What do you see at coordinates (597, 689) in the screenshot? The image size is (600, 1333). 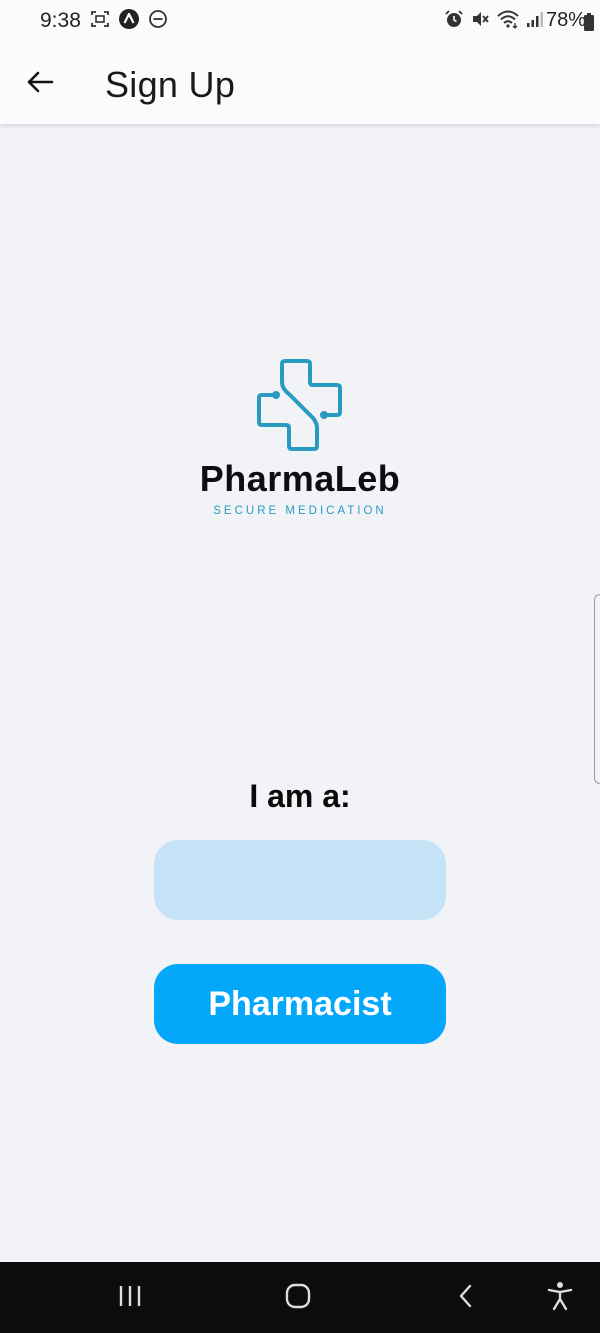 I see `edge-panel-handle` at bounding box center [597, 689].